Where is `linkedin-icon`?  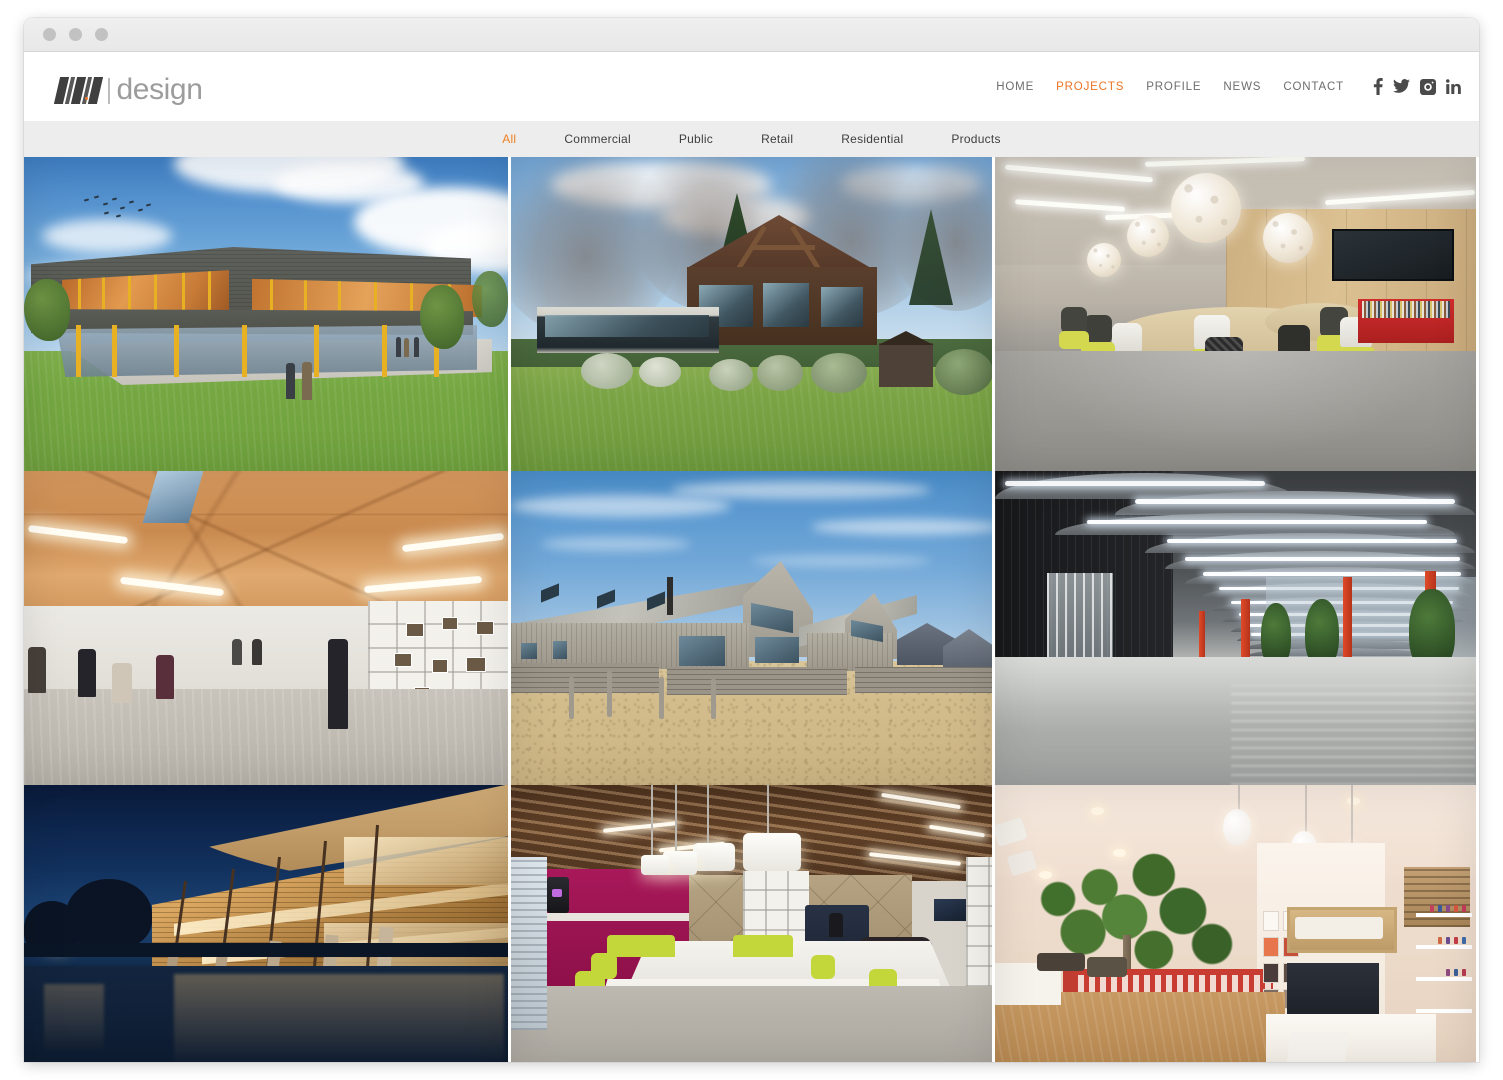 linkedin-icon is located at coordinates (1453, 86).